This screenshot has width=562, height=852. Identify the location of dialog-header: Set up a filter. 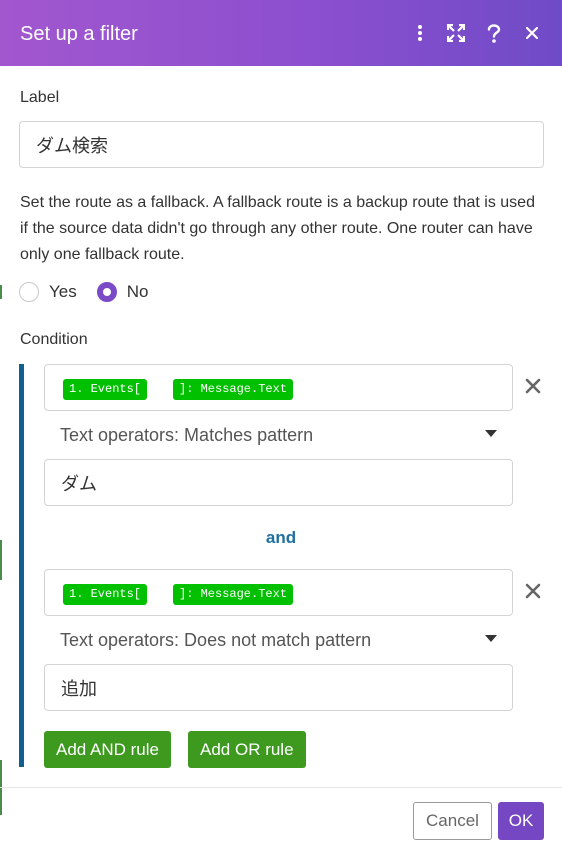
(281, 33).